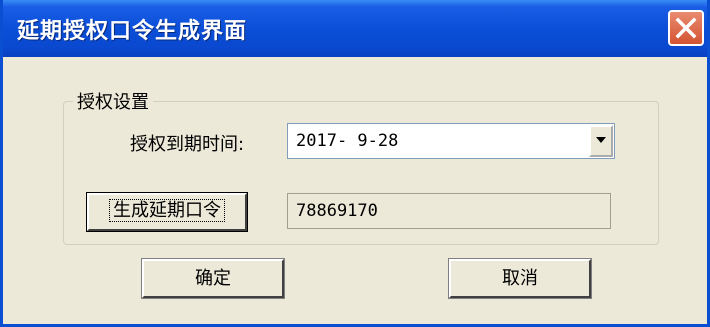  I want to click on auth-settings-group-label: 授权设置, so click(113, 101).